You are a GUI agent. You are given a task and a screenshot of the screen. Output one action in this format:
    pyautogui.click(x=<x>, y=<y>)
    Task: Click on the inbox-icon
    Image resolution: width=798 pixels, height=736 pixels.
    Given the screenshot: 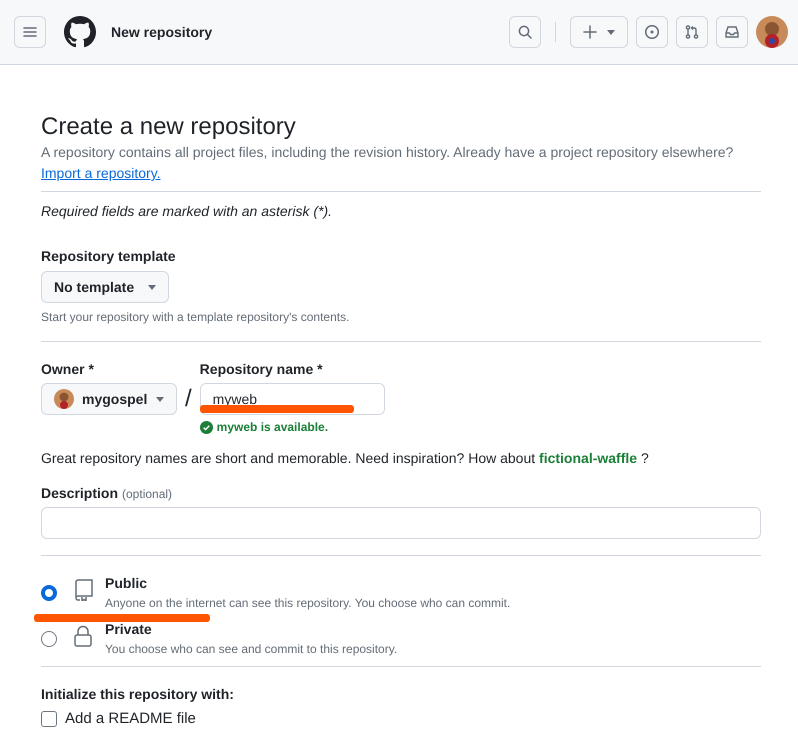 What is the action you would take?
    pyautogui.click(x=732, y=32)
    